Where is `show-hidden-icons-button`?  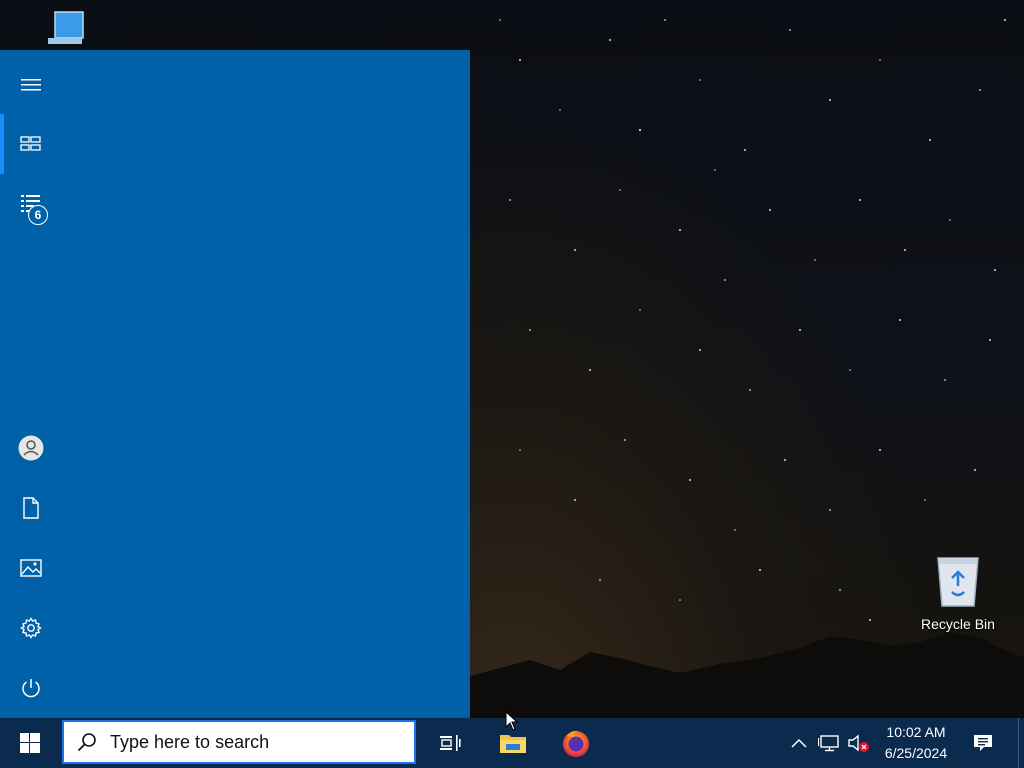
show-hidden-icons-button is located at coordinates (799, 743).